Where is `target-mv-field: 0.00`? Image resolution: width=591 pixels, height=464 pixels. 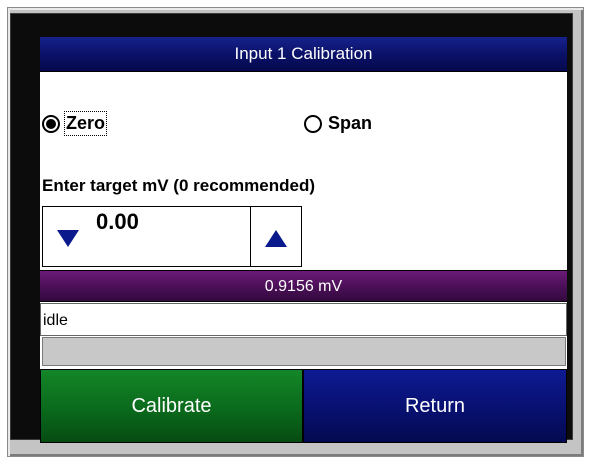 target-mv-field: 0.00 is located at coordinates (172, 236).